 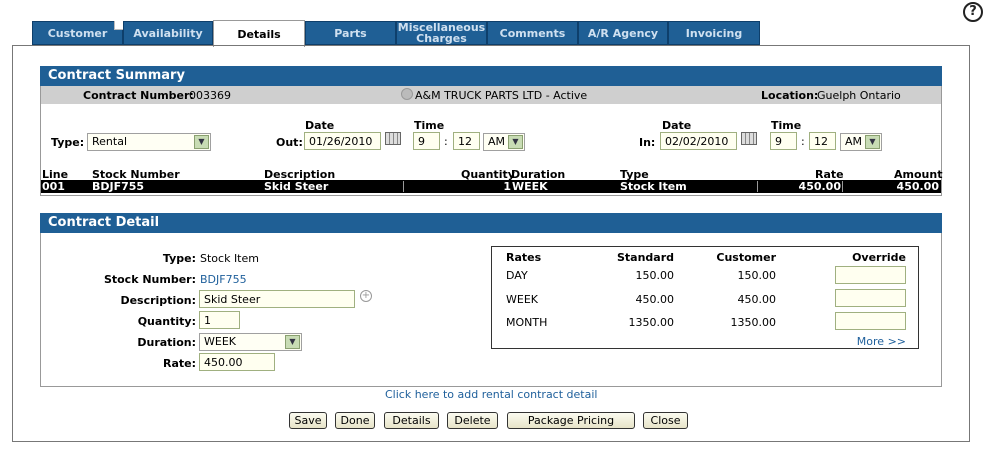 What do you see at coordinates (714, 33) in the screenshot?
I see `tab-invoicing: Invoicing` at bounding box center [714, 33].